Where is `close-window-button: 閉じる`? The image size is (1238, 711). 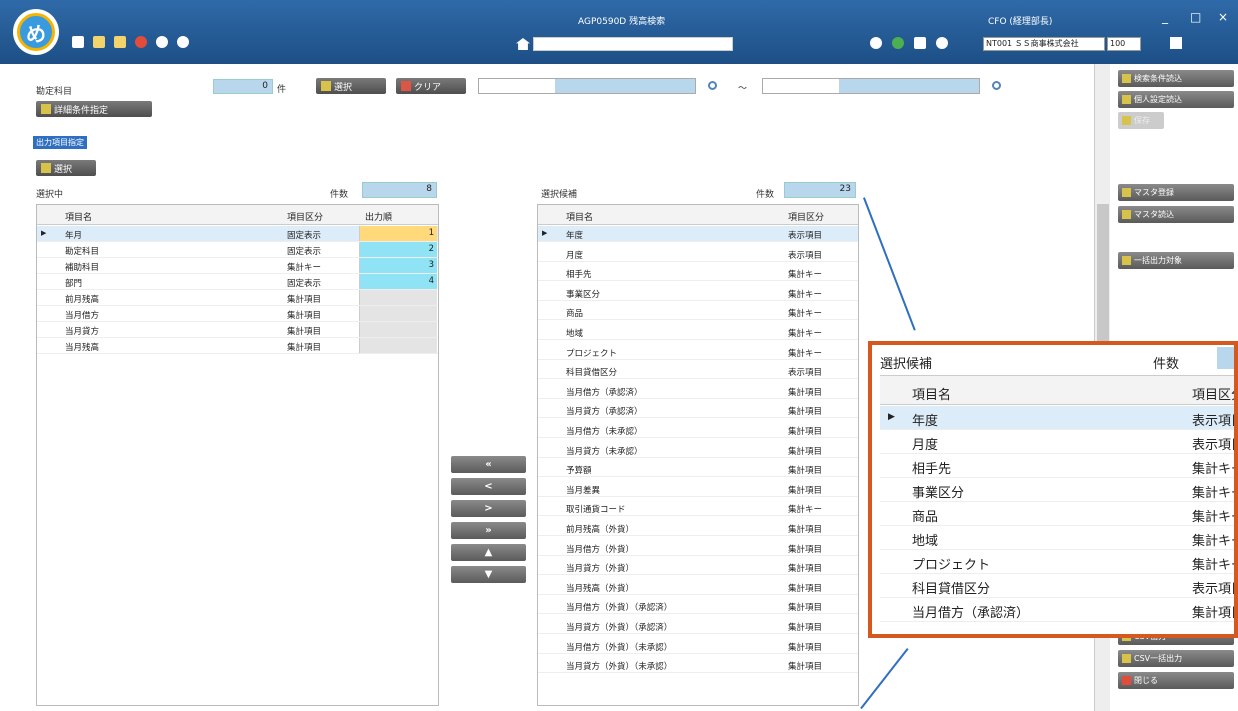 close-window-button: 閉じる is located at coordinates (1176, 680).